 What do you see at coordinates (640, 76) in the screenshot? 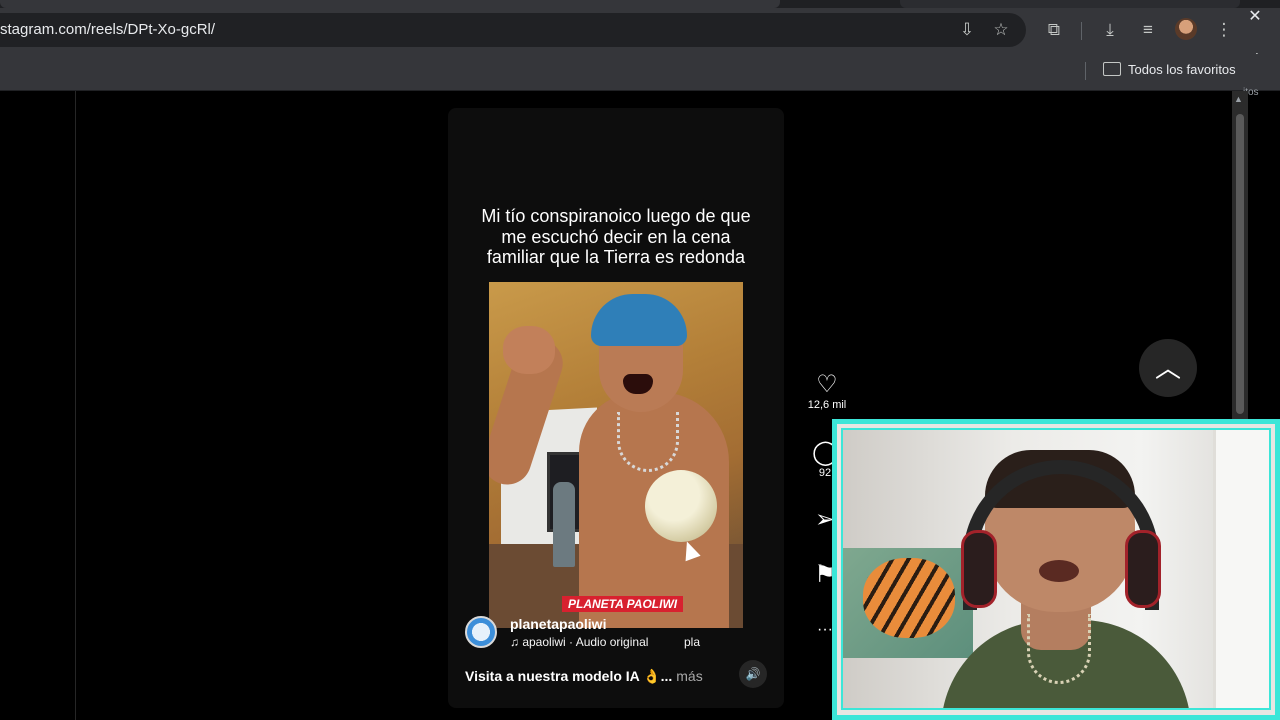
I see `bookmarks-bar: Todos los favoritos itos` at bounding box center [640, 76].